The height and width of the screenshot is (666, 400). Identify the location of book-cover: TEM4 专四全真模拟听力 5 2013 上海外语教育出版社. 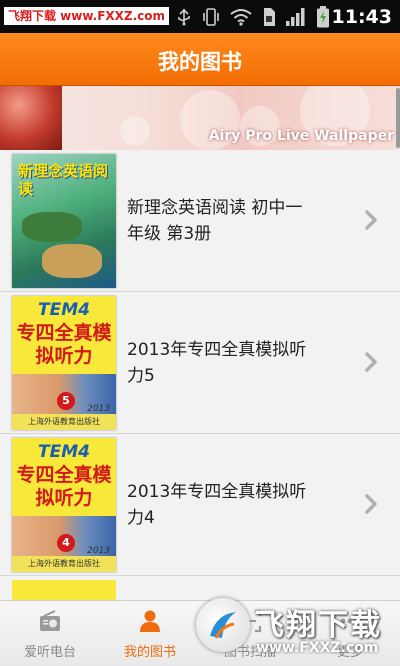
(64, 363).